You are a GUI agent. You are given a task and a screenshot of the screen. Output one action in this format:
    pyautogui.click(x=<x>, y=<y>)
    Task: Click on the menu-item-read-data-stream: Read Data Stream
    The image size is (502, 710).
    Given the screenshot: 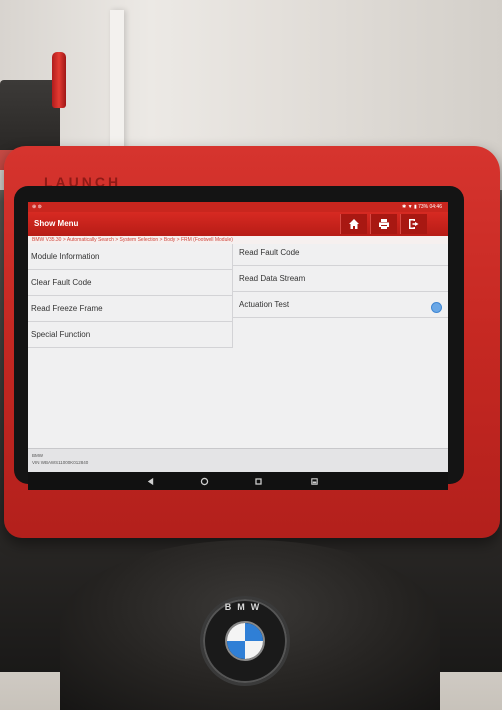 What is the action you would take?
    pyautogui.click(x=340, y=279)
    